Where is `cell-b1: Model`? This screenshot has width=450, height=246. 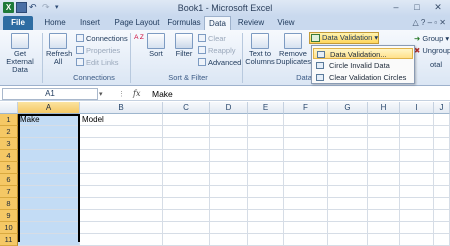 cell-b1: Model is located at coordinates (121, 120).